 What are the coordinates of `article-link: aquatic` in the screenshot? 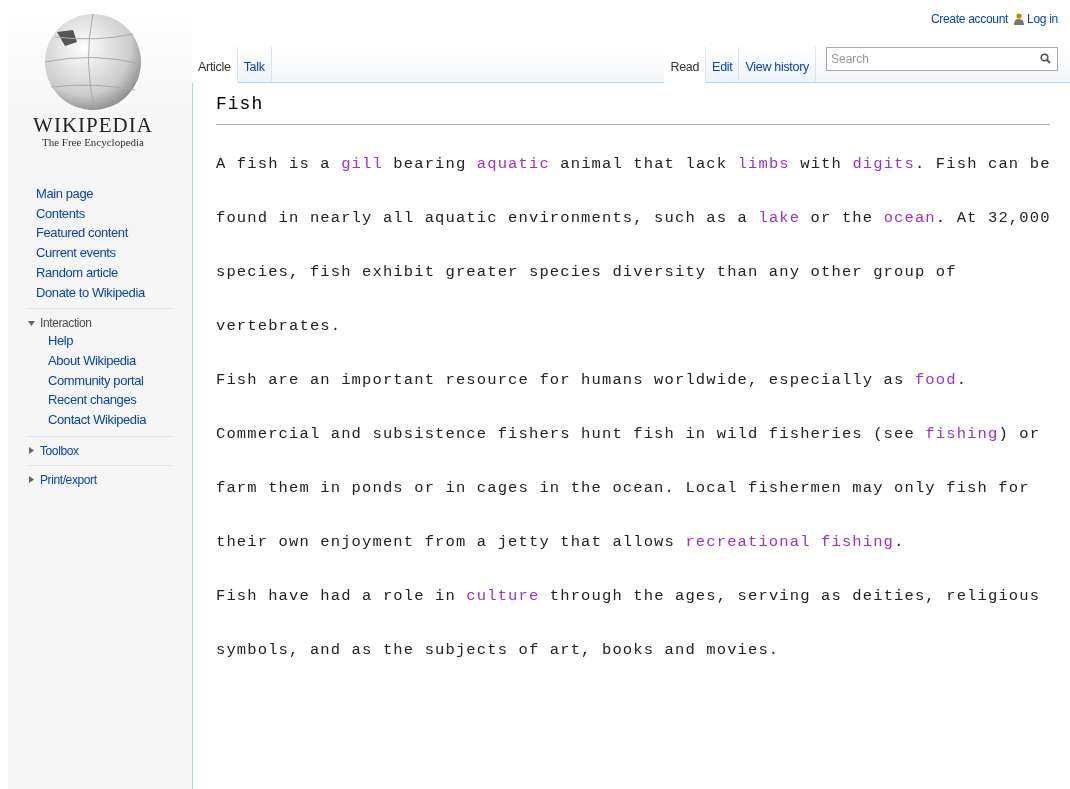 It's located at (513, 164).